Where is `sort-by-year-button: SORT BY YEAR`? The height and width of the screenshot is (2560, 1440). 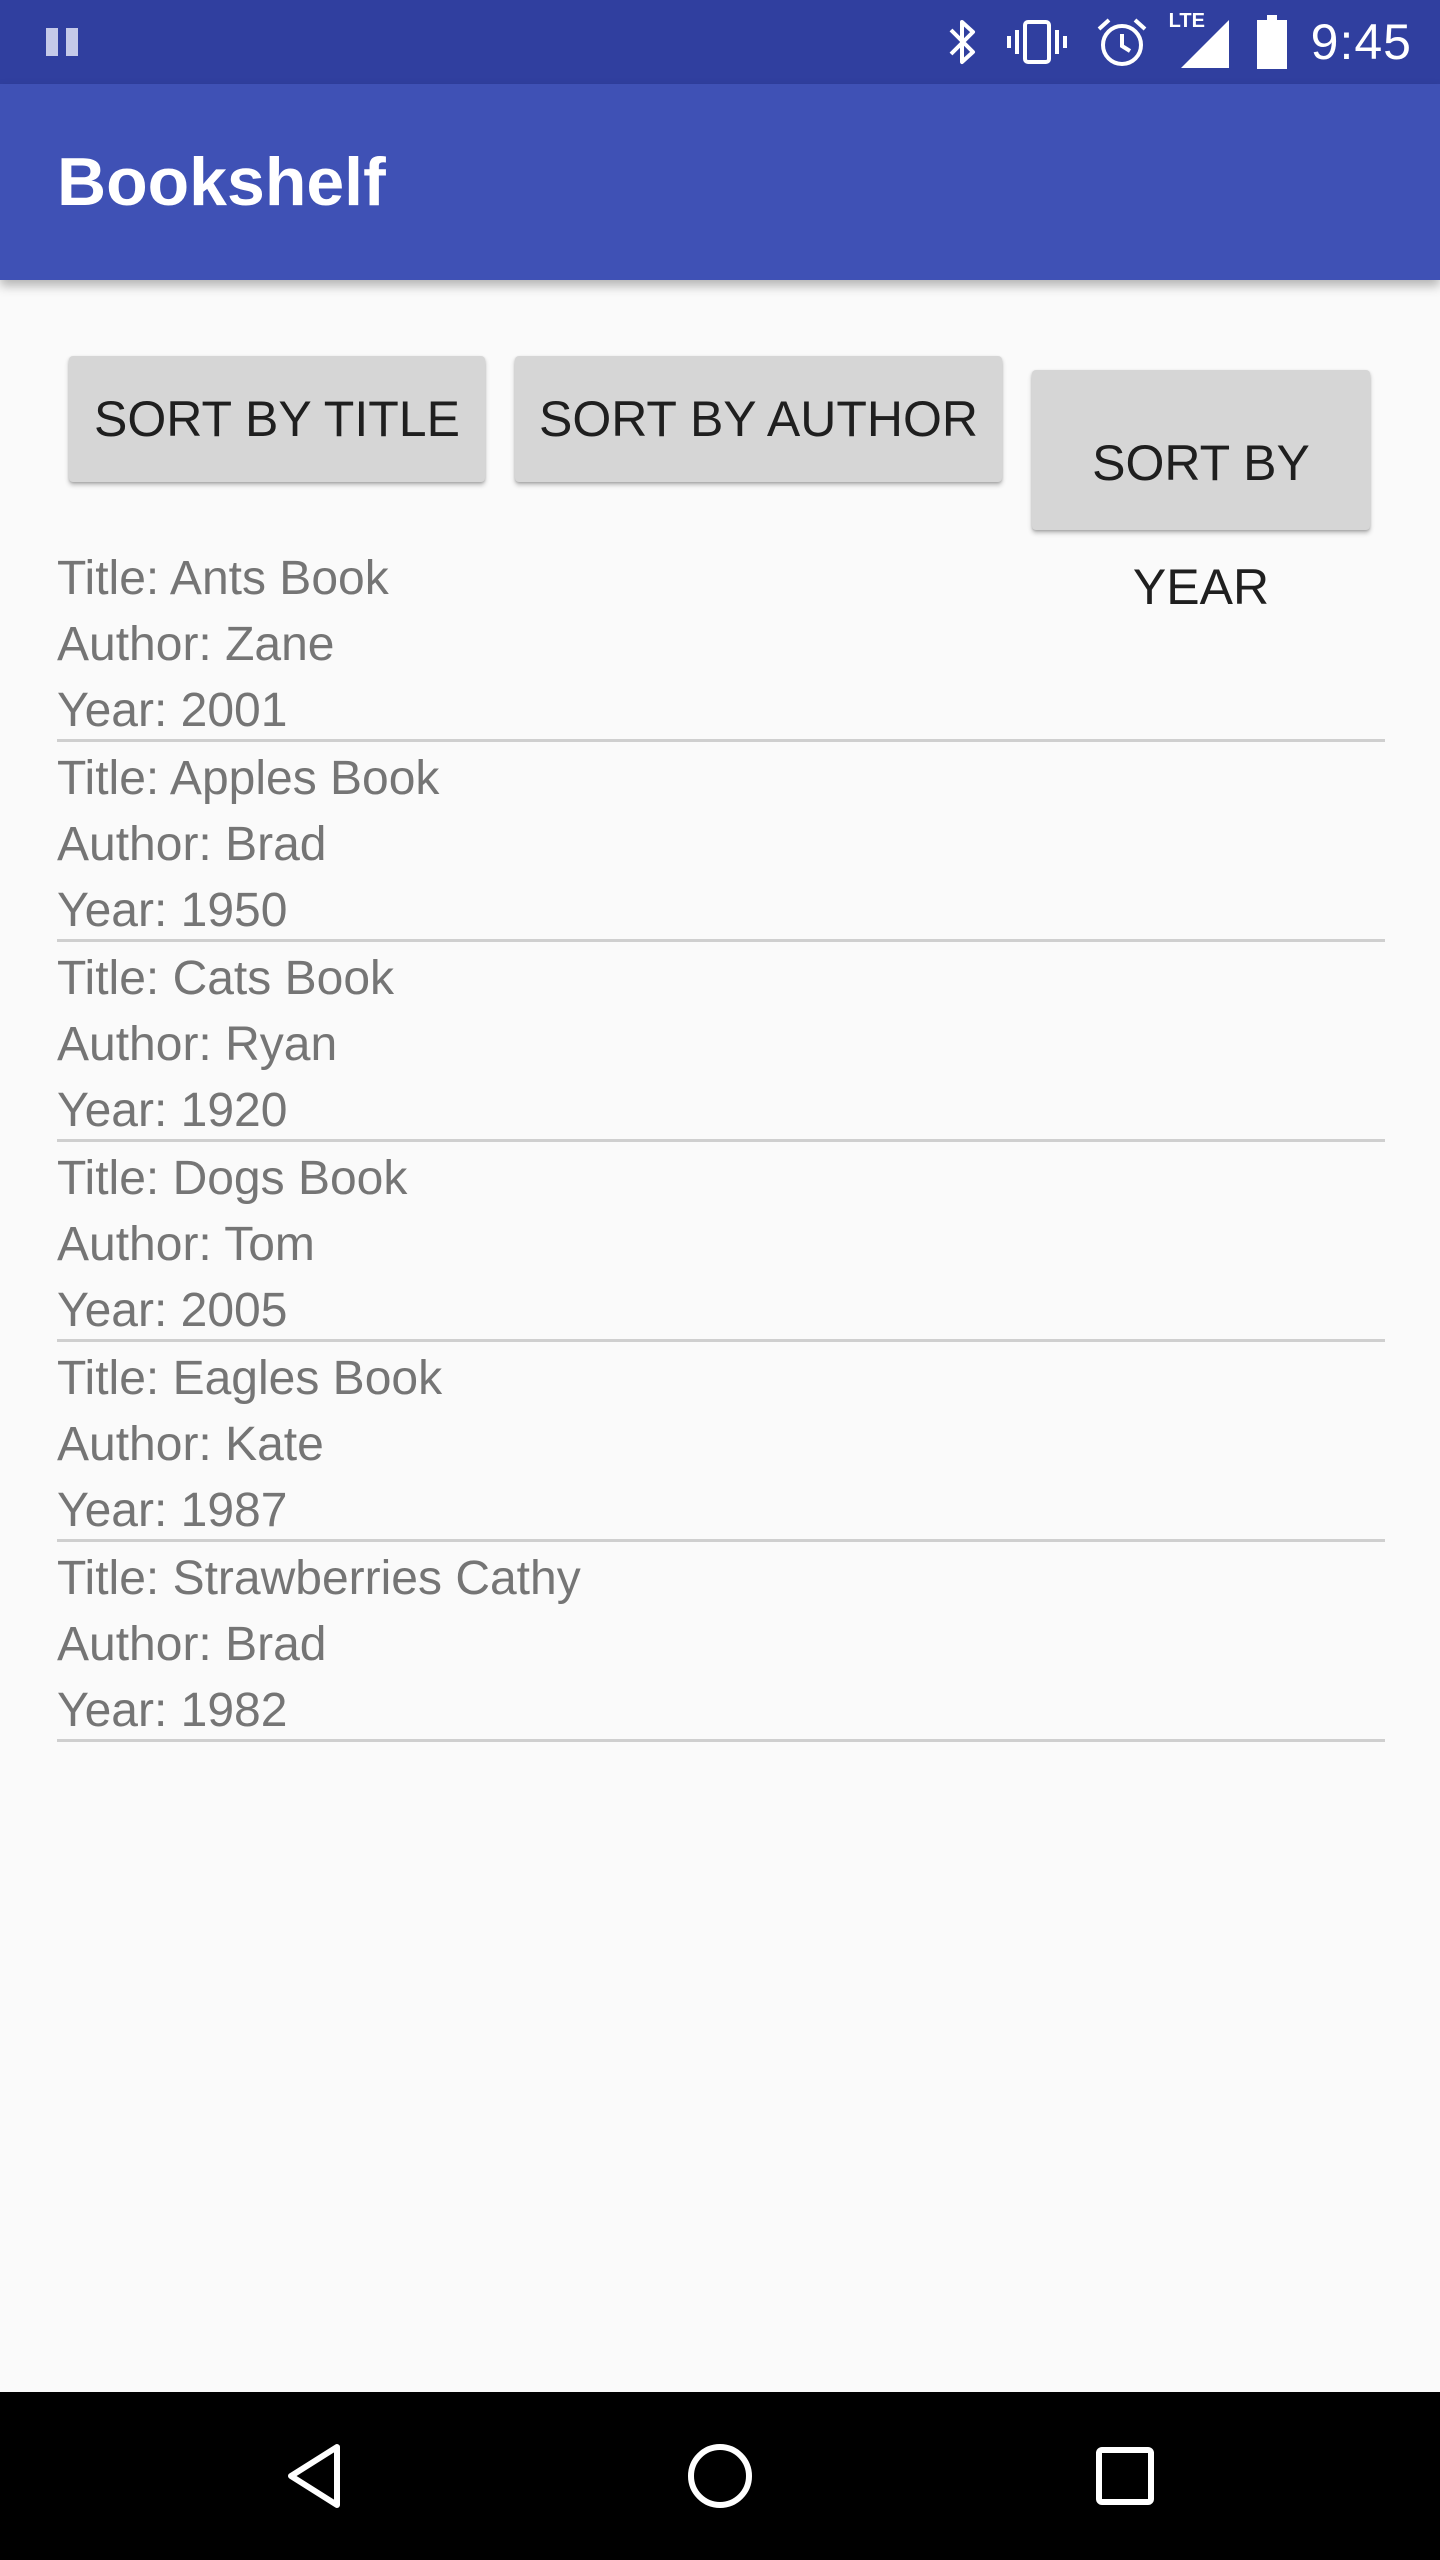 sort-by-year-button: SORT BY YEAR is located at coordinates (1201, 492).